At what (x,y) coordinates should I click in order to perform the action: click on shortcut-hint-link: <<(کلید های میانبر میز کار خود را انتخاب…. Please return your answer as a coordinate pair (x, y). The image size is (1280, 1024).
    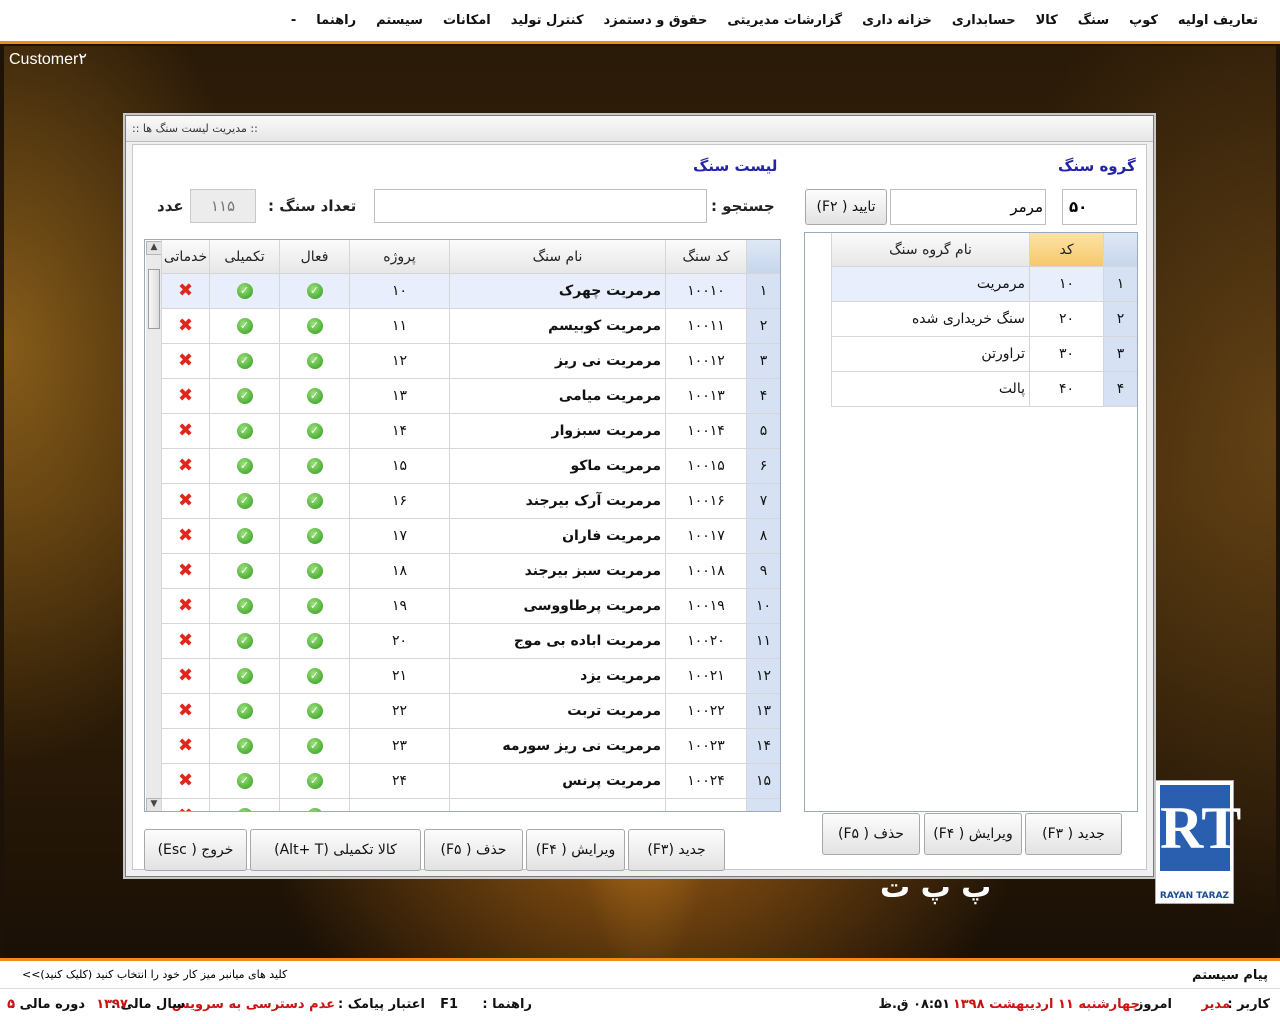
    Looking at the image, I should click on (154, 974).